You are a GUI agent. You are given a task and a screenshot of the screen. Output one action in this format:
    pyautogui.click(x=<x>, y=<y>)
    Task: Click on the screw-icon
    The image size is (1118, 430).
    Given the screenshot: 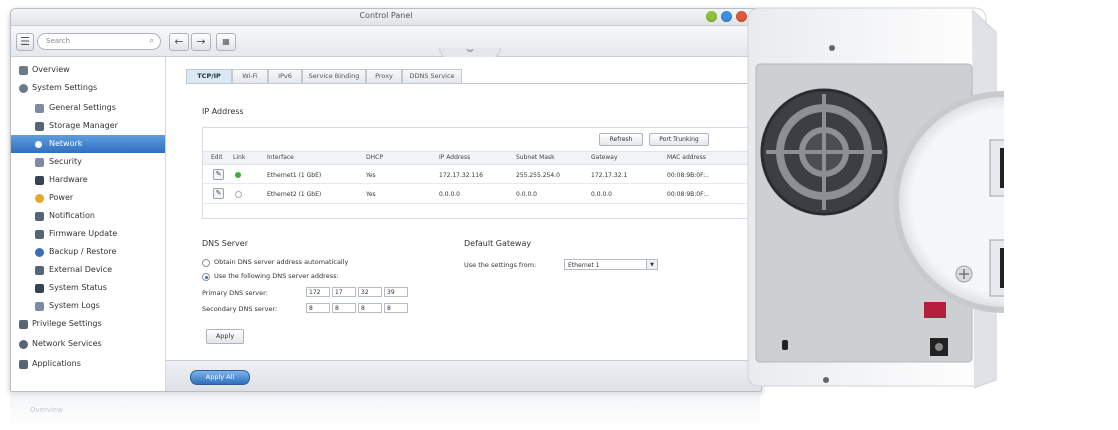 What is the action you would take?
    pyautogui.click(x=826, y=380)
    